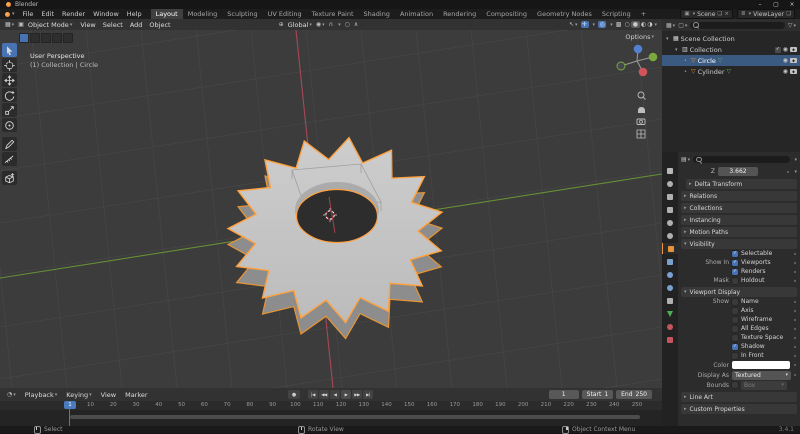  I want to click on properties-tab-scene, so click(670, 222).